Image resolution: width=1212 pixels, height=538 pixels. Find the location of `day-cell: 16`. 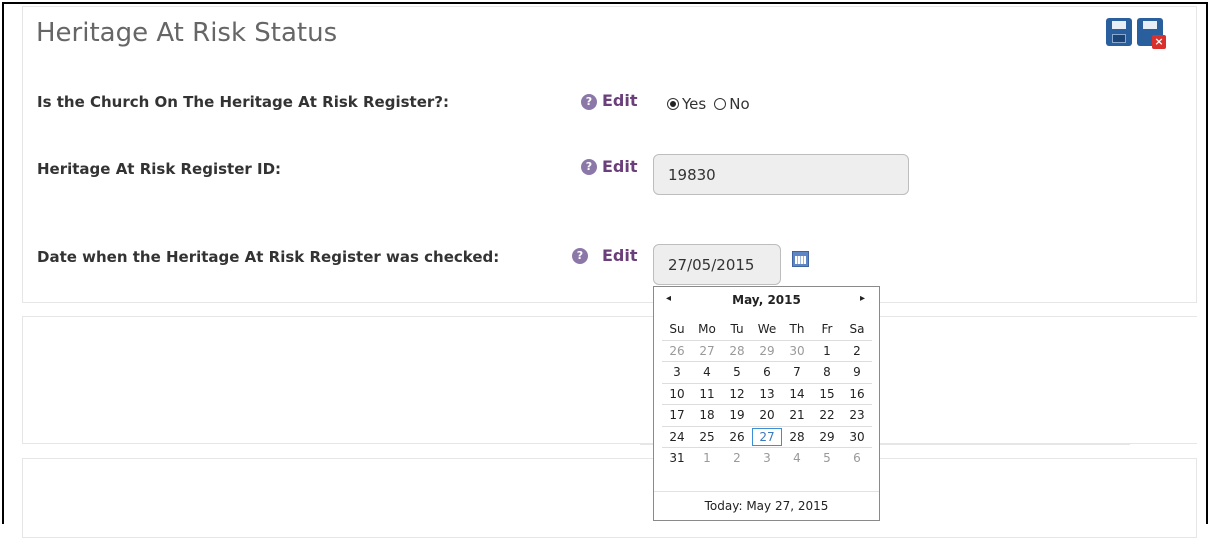

day-cell: 16 is located at coordinates (857, 394).